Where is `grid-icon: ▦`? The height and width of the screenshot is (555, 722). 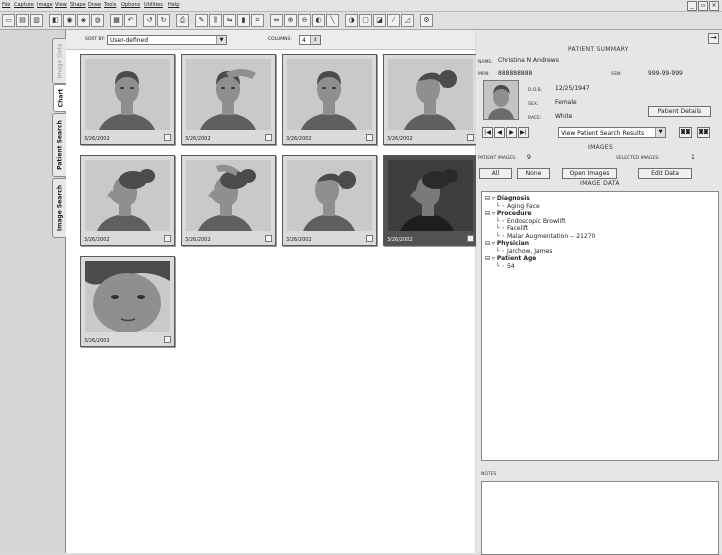
grid-icon: ▦ is located at coordinates (116, 20).